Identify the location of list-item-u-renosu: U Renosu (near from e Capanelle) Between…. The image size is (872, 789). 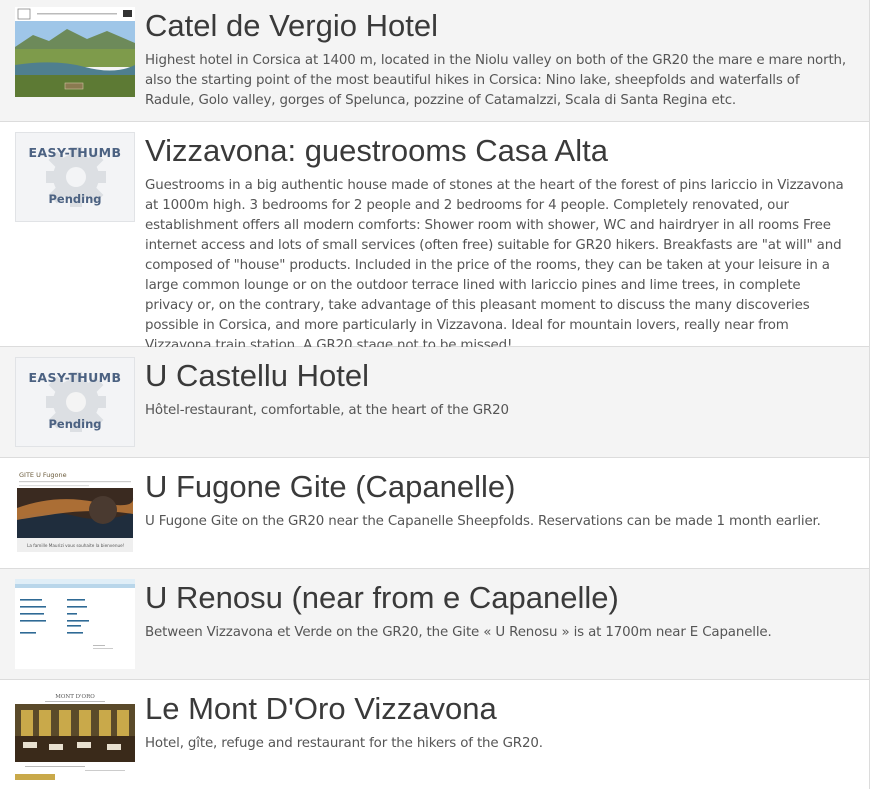
(434, 624).